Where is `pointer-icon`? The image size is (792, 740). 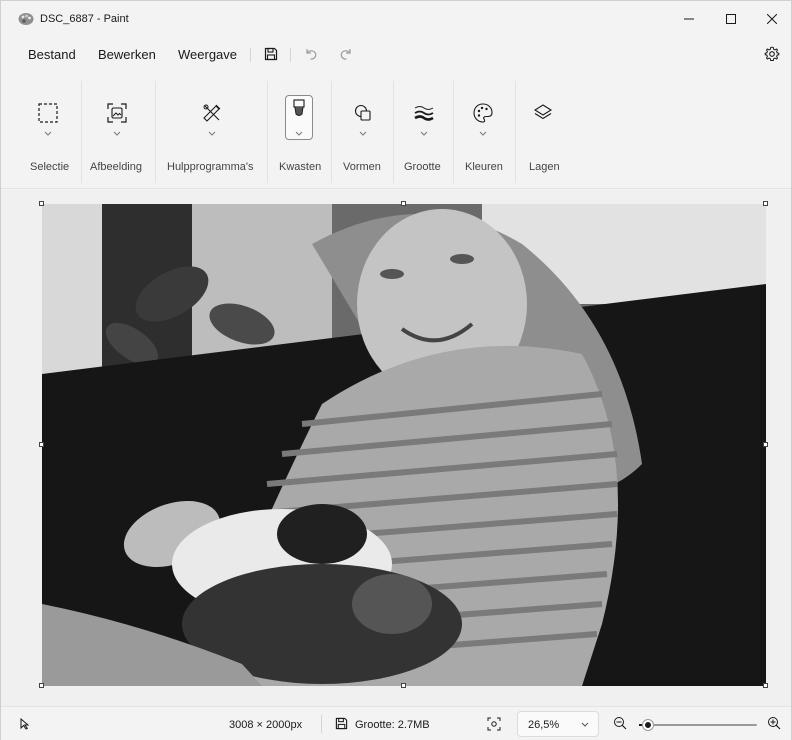
pointer-icon is located at coordinates (25, 724).